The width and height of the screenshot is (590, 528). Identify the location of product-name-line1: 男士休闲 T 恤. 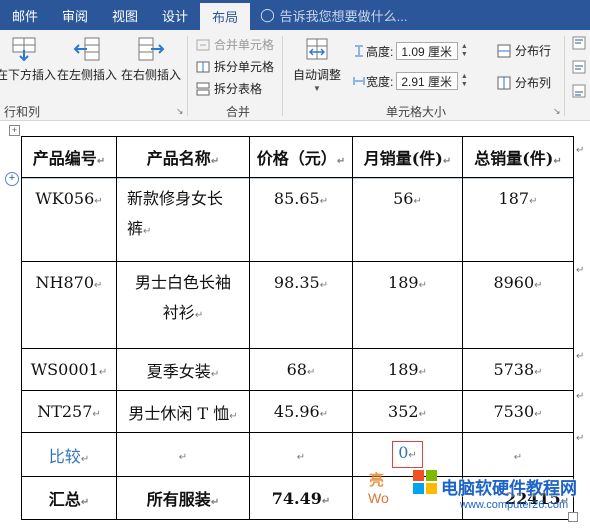
(179, 413).